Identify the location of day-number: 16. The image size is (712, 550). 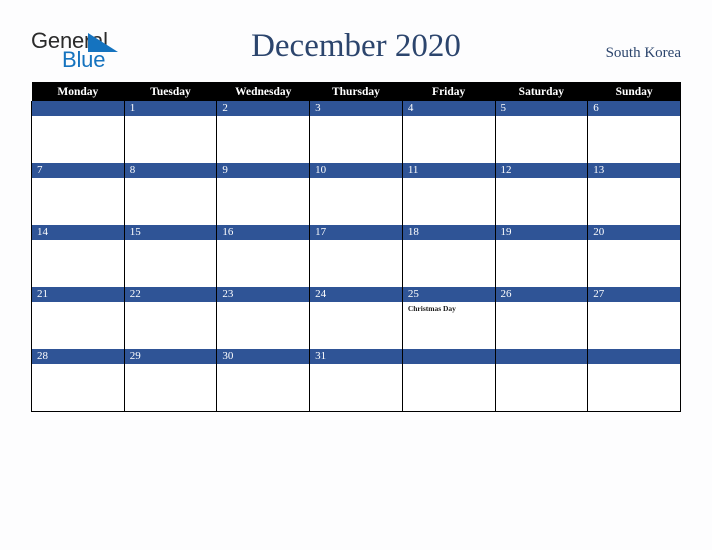
(263, 232).